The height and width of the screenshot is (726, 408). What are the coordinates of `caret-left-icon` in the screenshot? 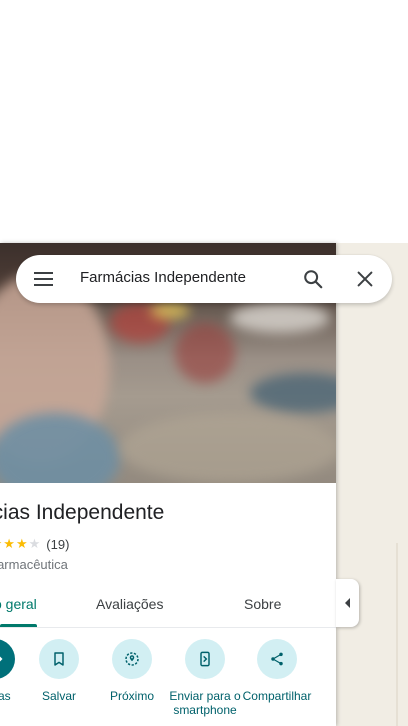 It's located at (347, 603).